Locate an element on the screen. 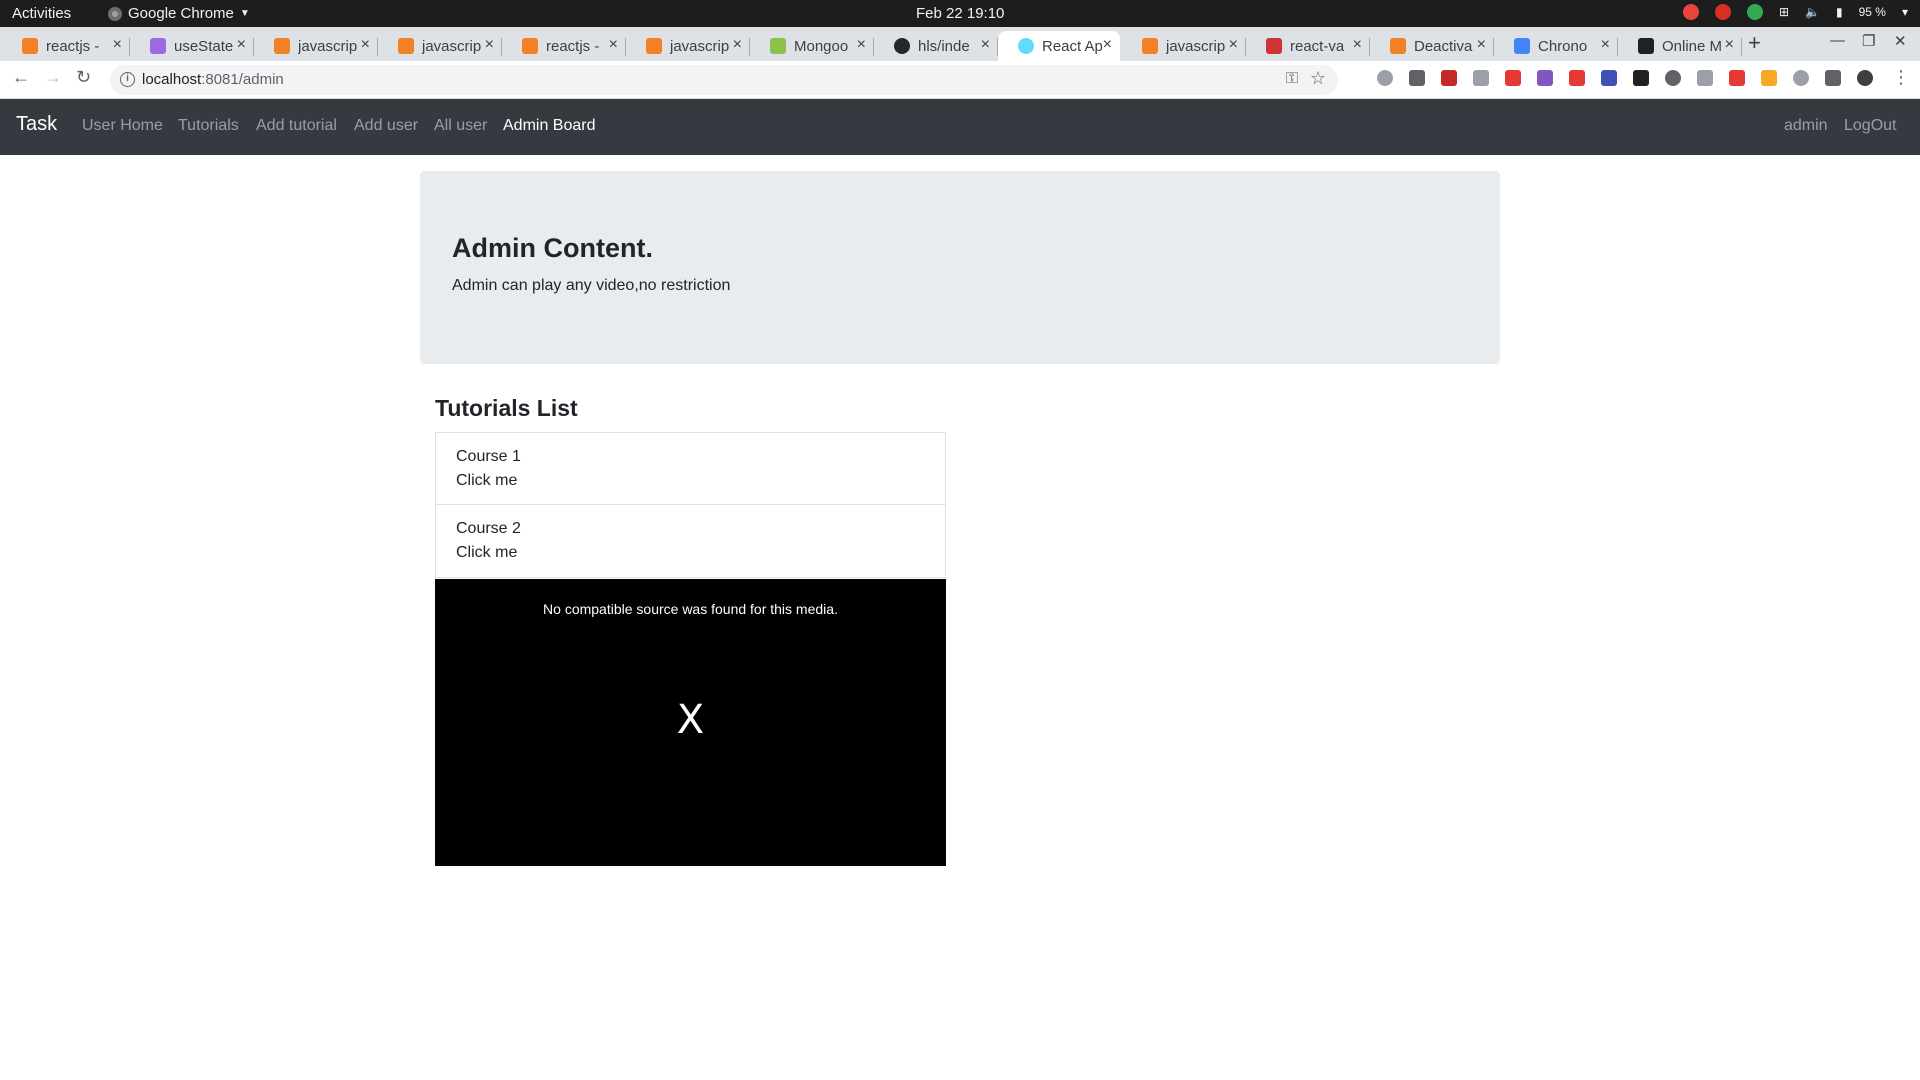 This screenshot has height=1080, width=1920. battery-icon: ▮ is located at coordinates (1839, 12).